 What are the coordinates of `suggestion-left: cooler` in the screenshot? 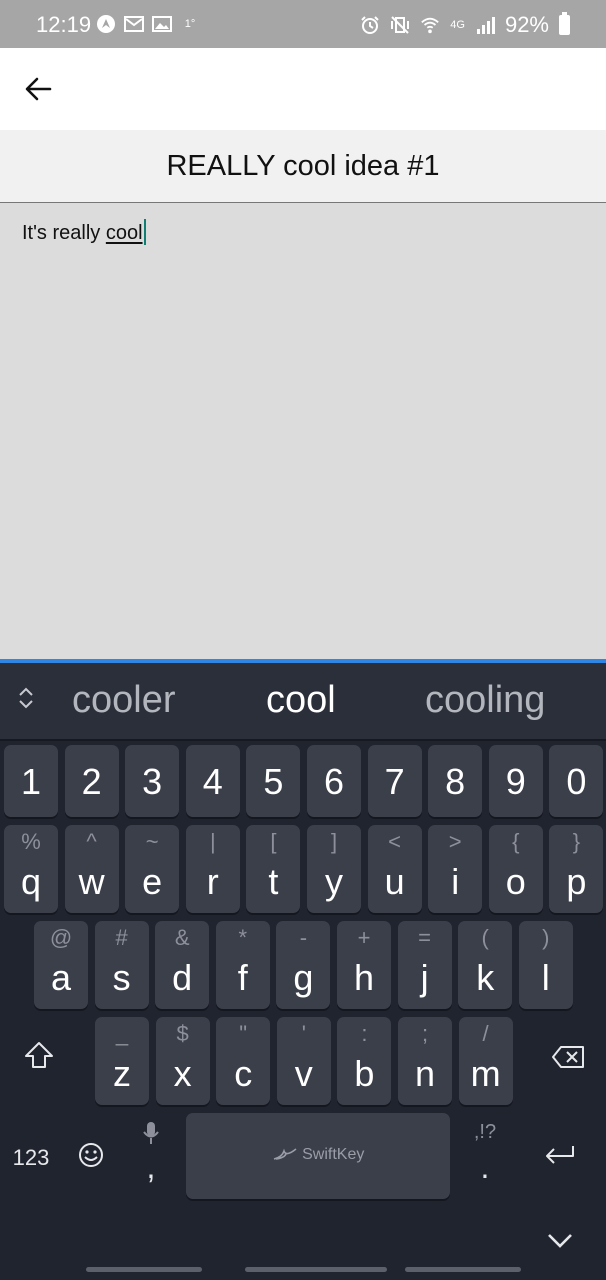 It's located at (124, 700).